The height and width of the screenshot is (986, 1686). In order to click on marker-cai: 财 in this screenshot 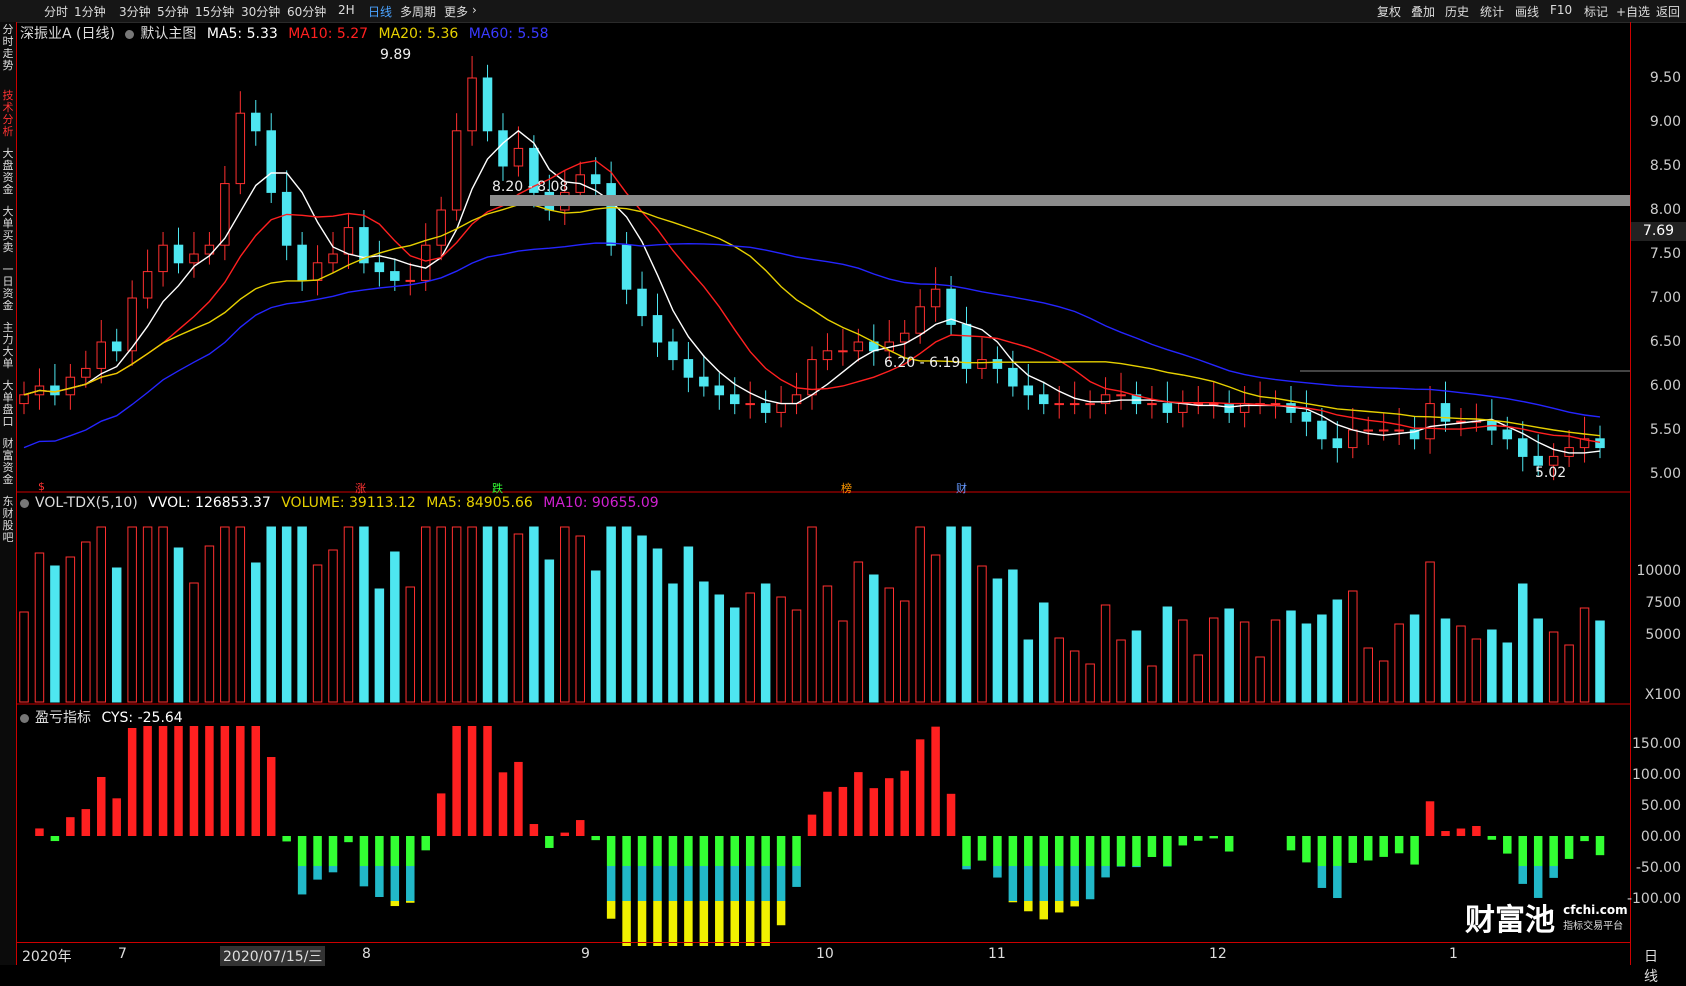, I will do `click(961, 488)`.